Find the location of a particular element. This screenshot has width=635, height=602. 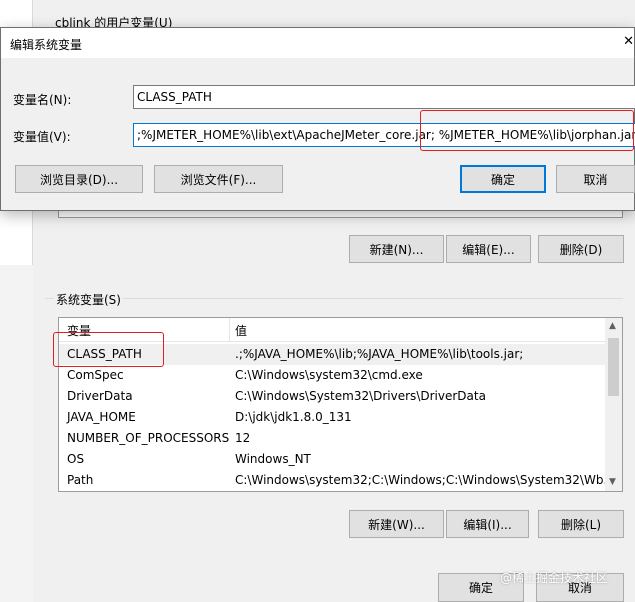

dialog-cancel-button: 取消 is located at coordinates (595, 179).